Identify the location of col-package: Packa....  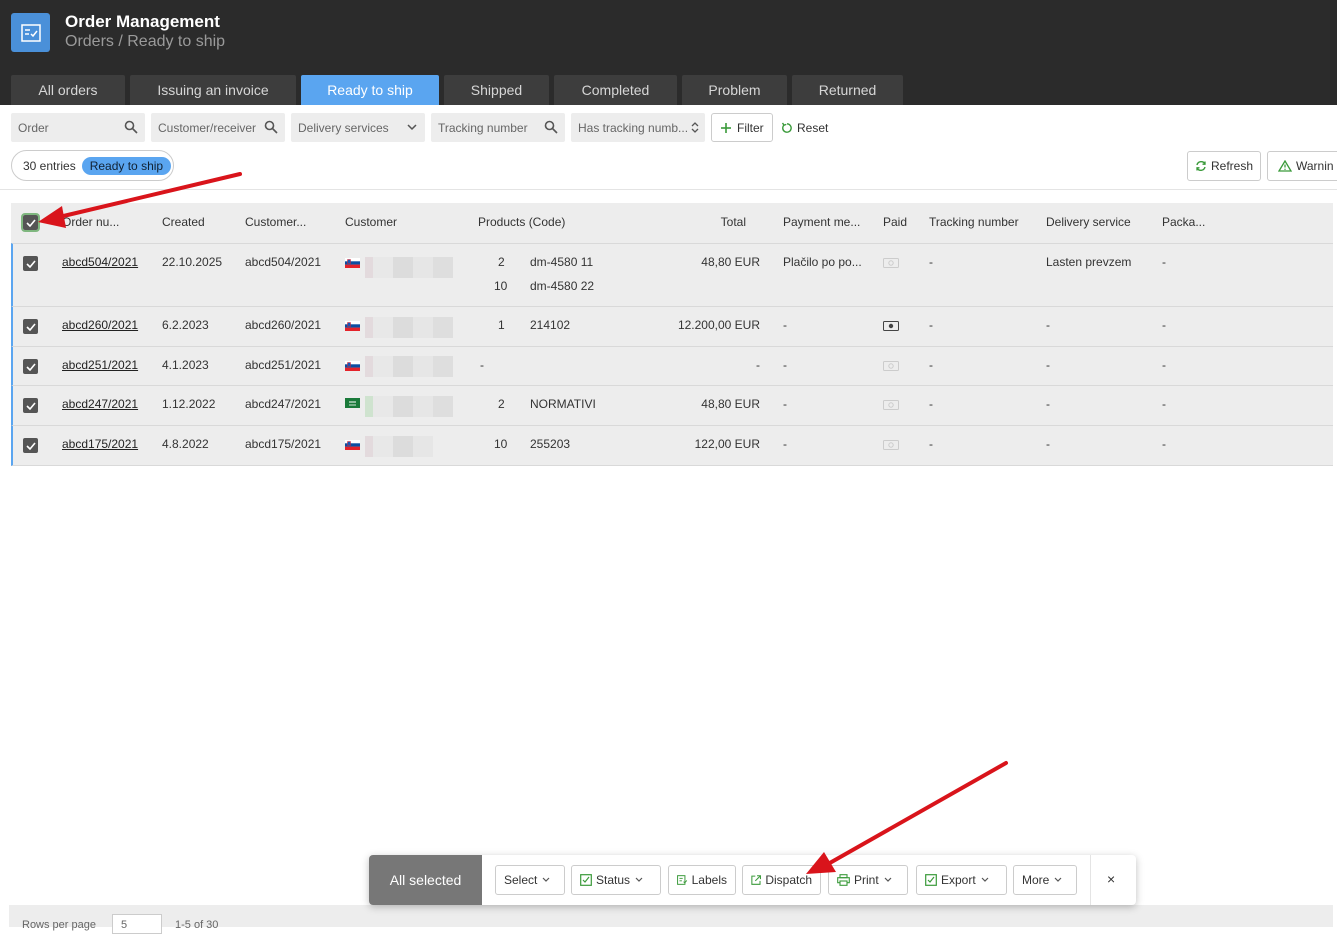
(1183, 222).